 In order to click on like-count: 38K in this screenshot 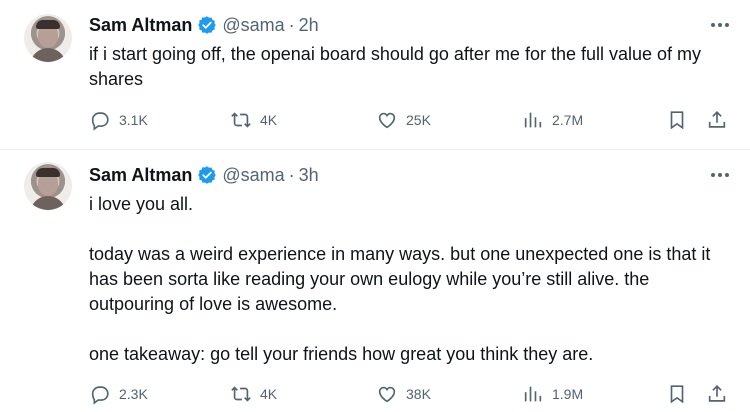, I will do `click(418, 394)`.